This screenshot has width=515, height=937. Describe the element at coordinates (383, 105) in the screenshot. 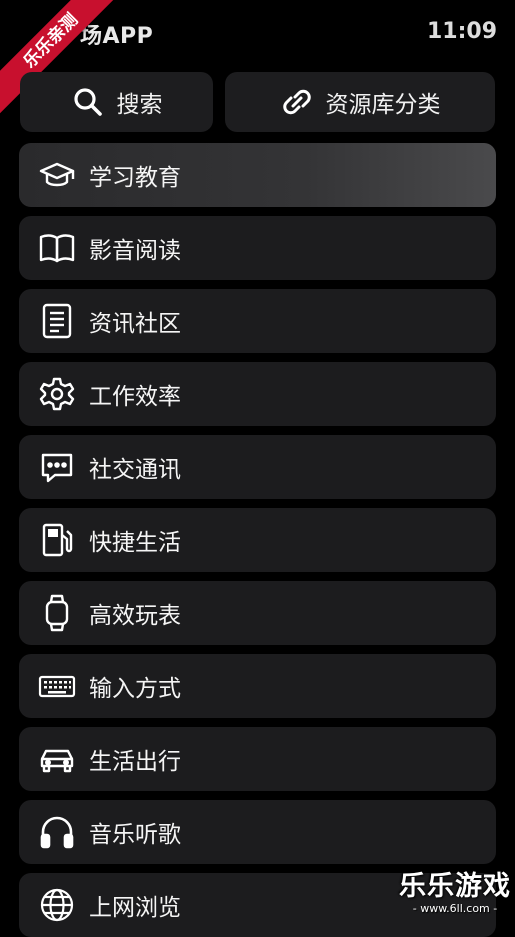

I see `library-button-label: 资源库分类` at that location.